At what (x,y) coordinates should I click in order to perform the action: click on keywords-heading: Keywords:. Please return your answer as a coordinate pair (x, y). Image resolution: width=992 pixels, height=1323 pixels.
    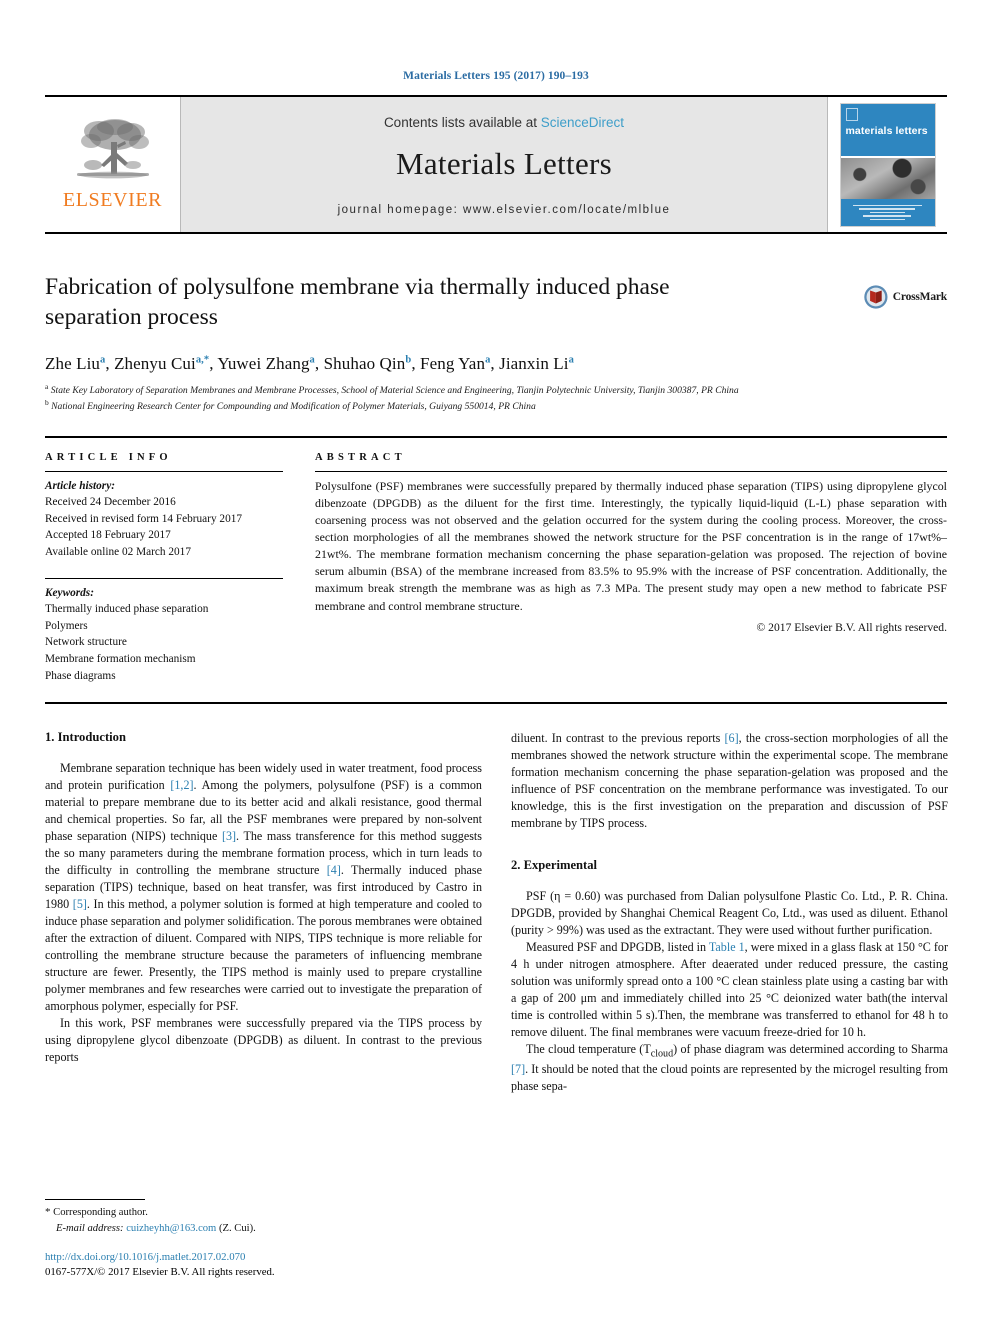
    Looking at the image, I should click on (69, 592).